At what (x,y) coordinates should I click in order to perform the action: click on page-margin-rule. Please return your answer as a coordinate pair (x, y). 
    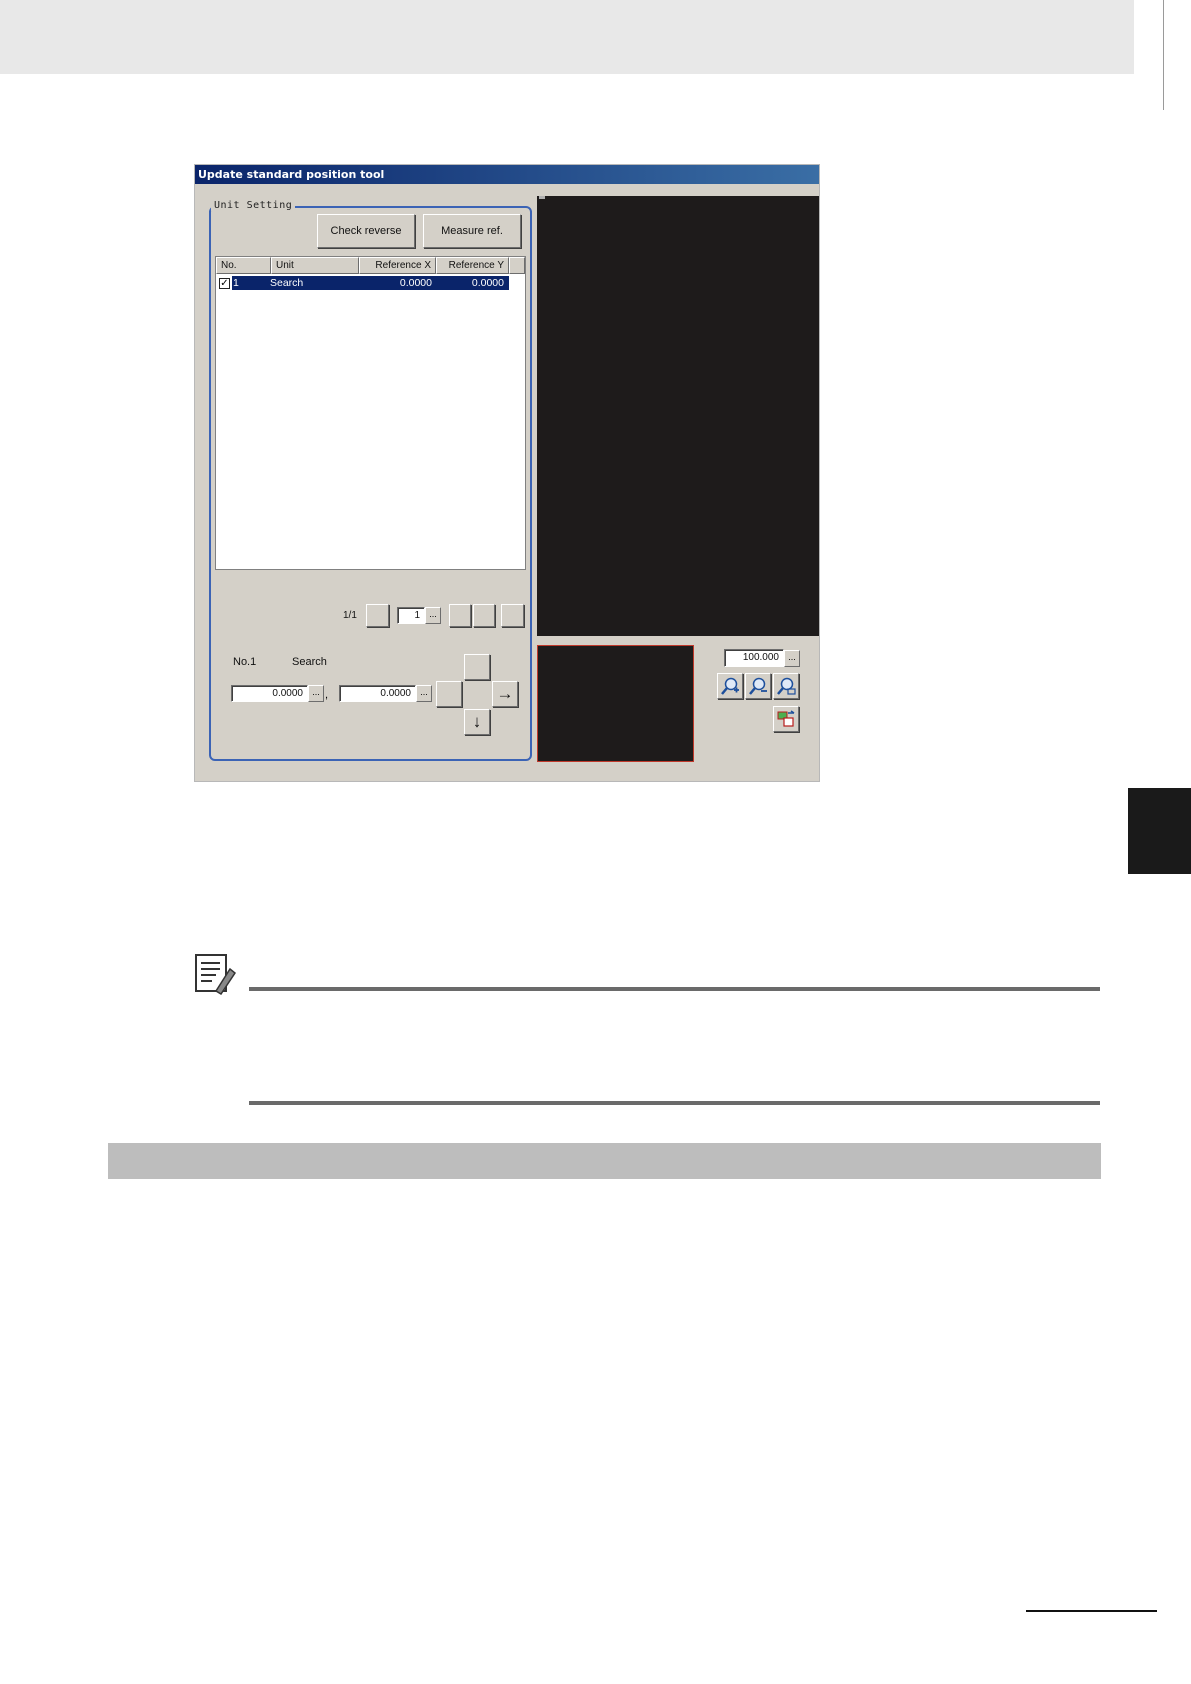
    Looking at the image, I should click on (1163, 55).